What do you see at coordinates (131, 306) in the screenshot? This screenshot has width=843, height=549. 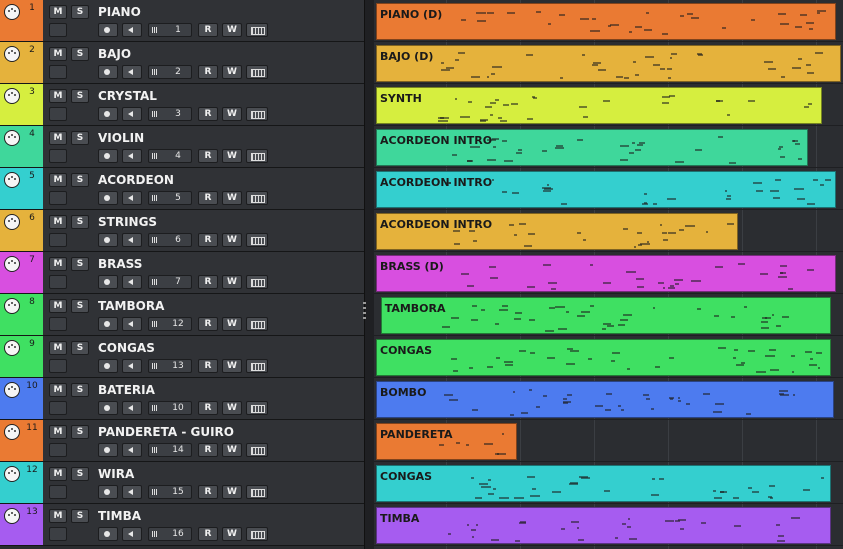 I see `track-name: TAMBORA` at bounding box center [131, 306].